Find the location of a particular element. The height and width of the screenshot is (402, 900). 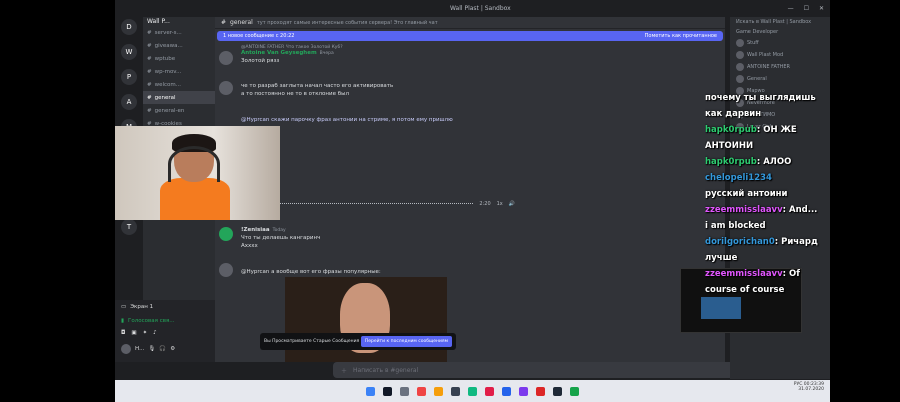

activity-icon: ✦ is located at coordinates (145, 335).